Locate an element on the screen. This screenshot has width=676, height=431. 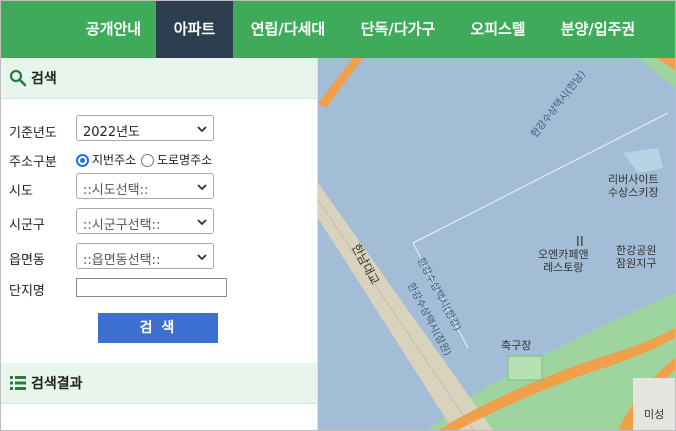
top-navigation: 공개안내 아파트 연립/다세대 단독/다가구 오피스텔 분양/입주권 is located at coordinates (338, 29).